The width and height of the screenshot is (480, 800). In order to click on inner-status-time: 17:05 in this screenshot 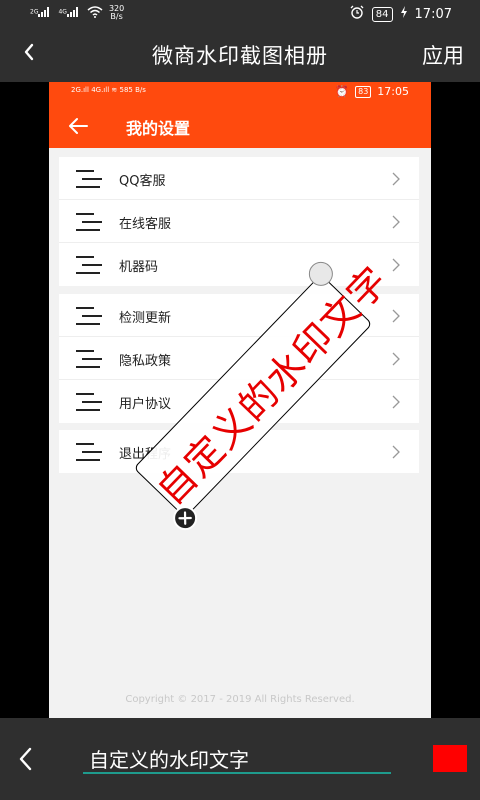, I will do `click(393, 91)`.